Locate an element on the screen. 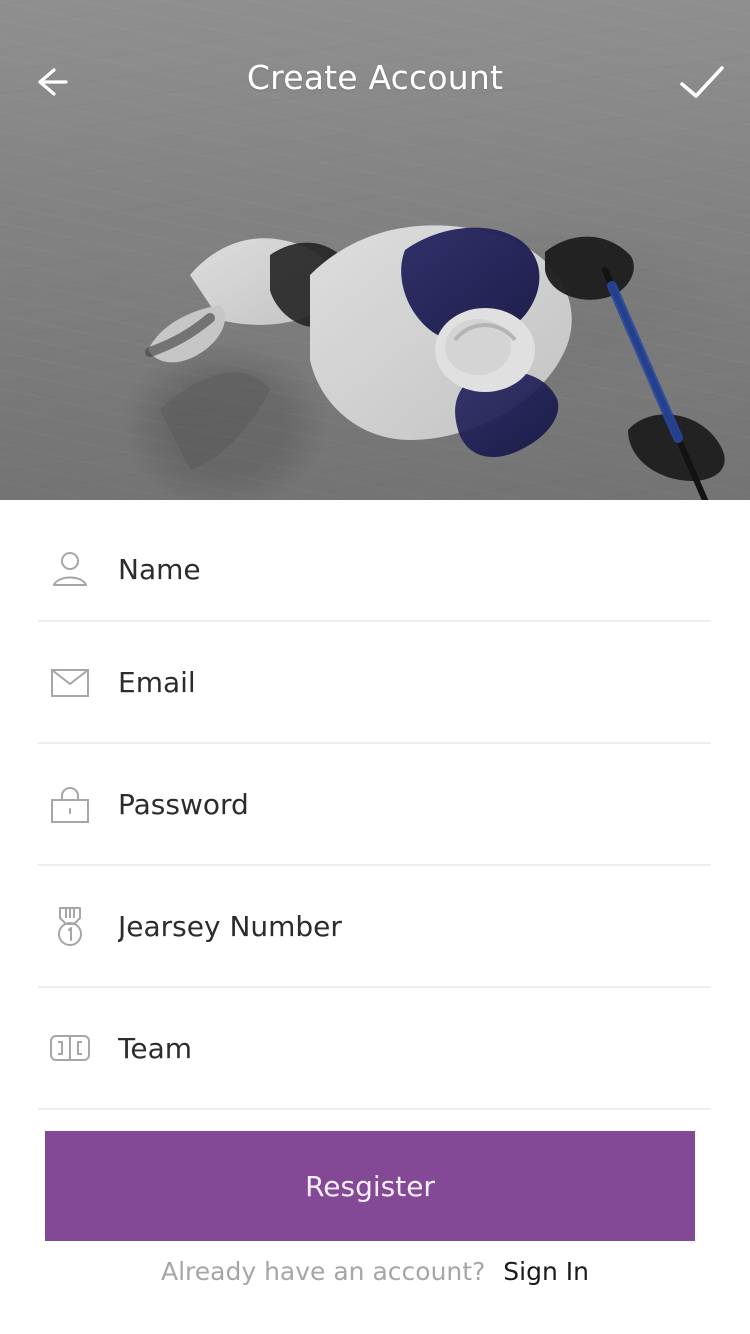 The image size is (750, 1334). checkmark-icon is located at coordinates (702, 84).